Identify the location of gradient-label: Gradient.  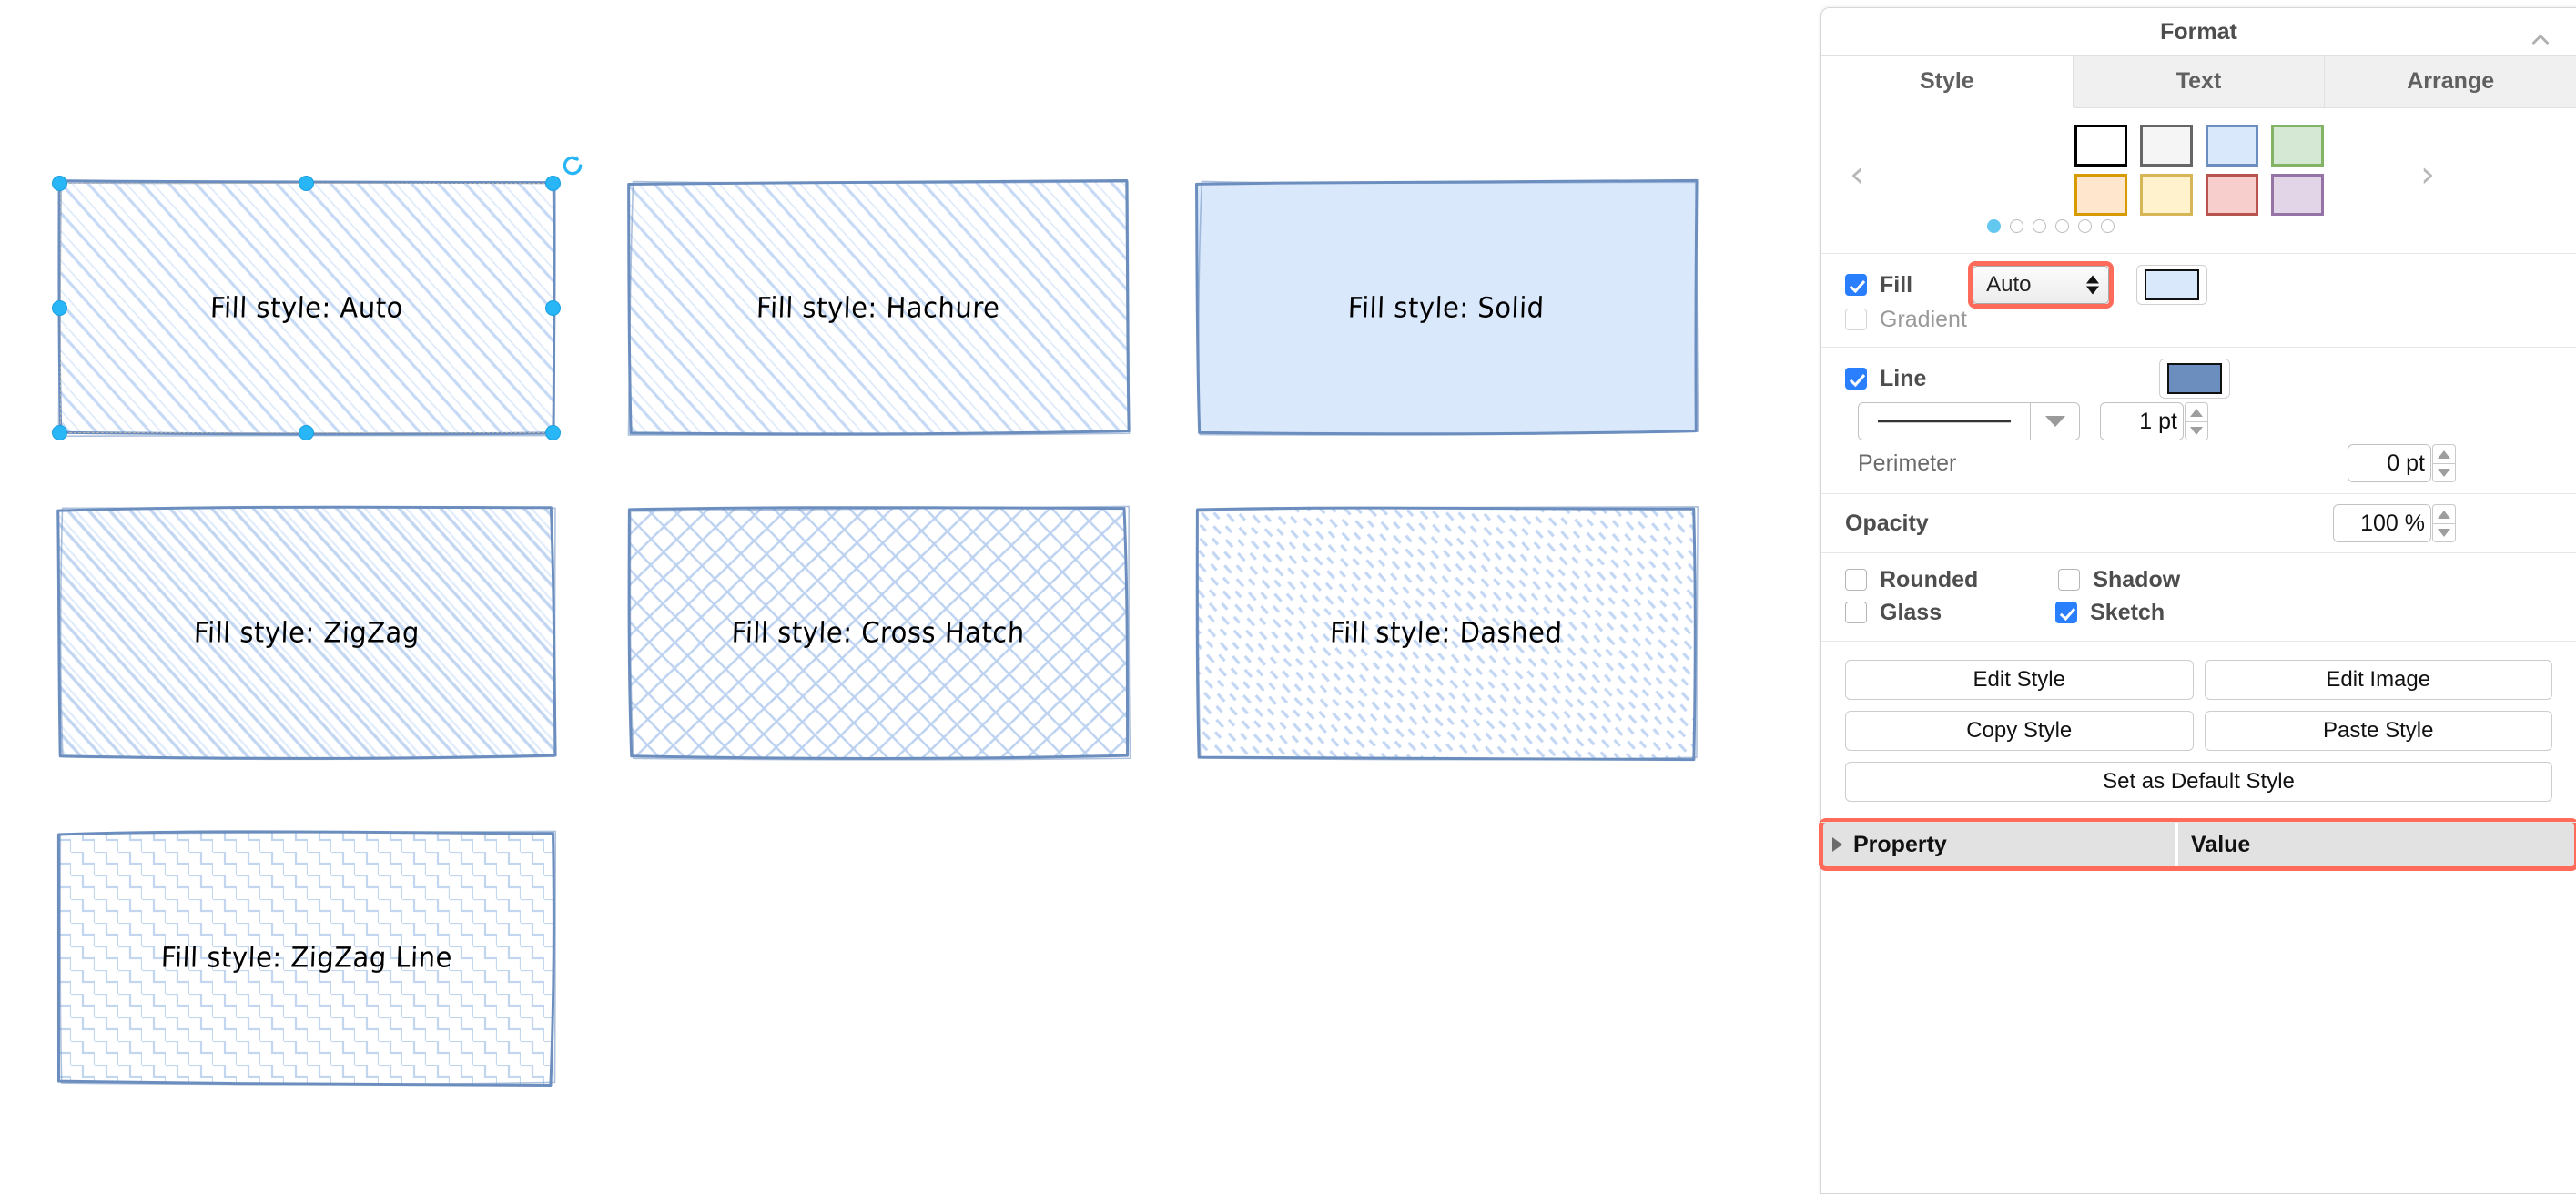
(1923, 319).